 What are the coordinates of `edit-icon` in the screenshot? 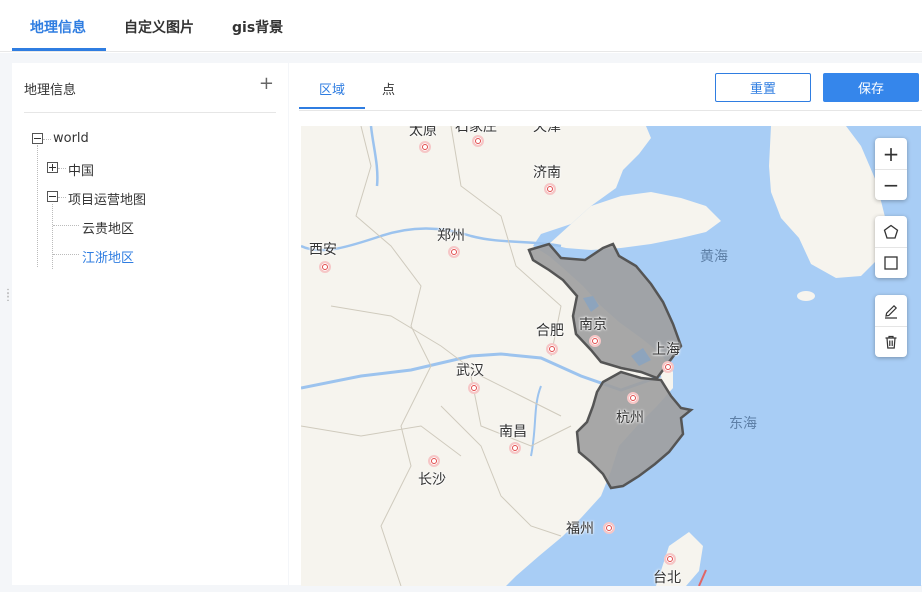 It's located at (891, 310).